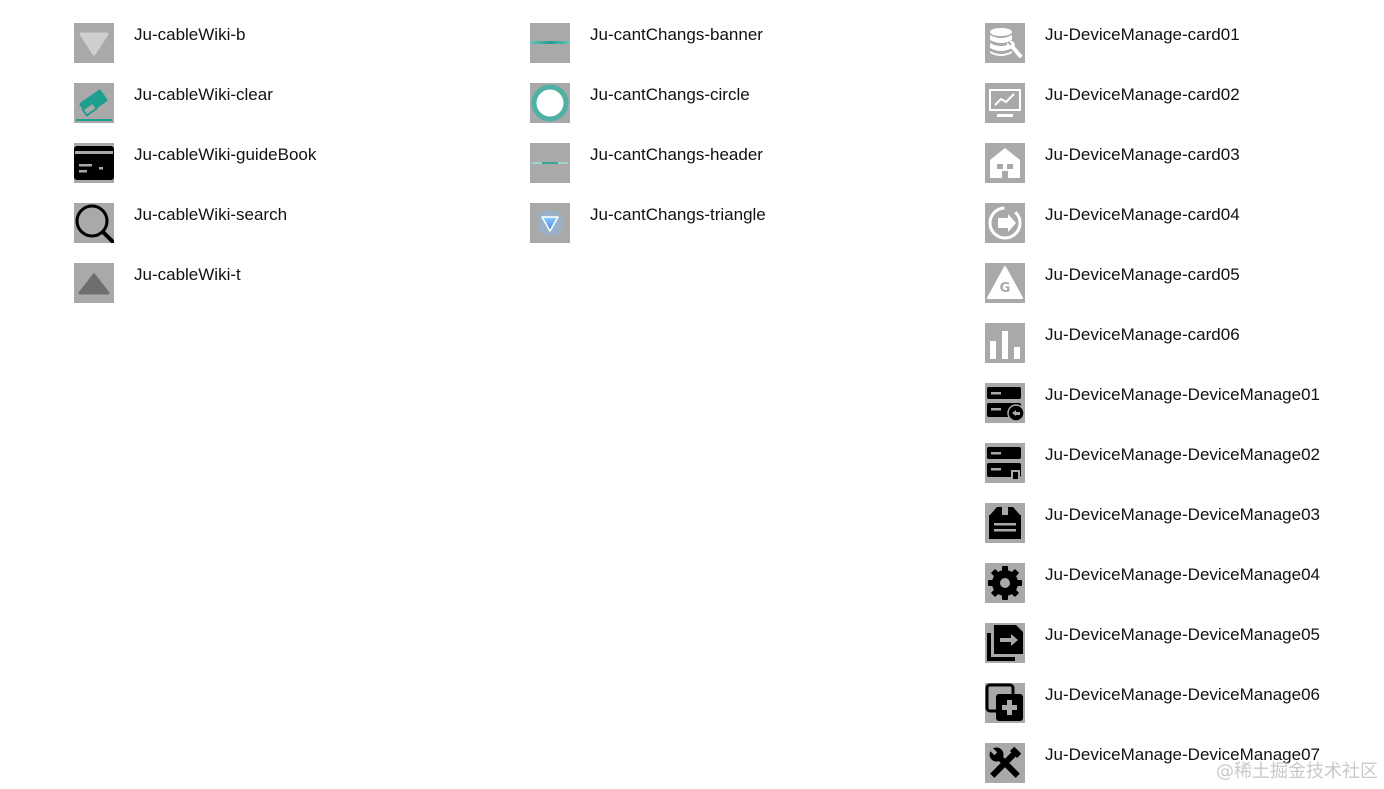  What do you see at coordinates (1005, 403) in the screenshot?
I see `server-undo-icon` at bounding box center [1005, 403].